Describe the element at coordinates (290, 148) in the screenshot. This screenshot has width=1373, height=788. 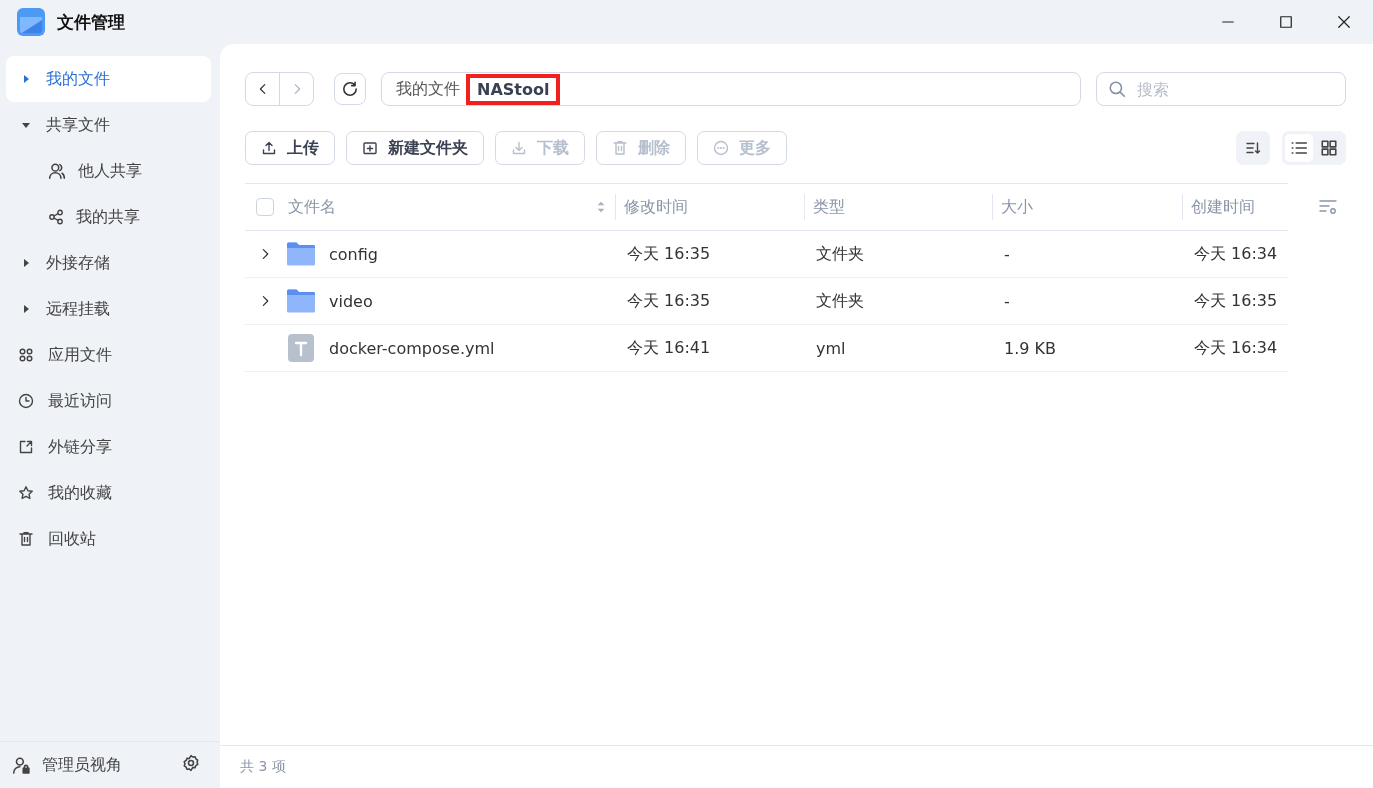
I see `toolbar-button: 上传` at that location.